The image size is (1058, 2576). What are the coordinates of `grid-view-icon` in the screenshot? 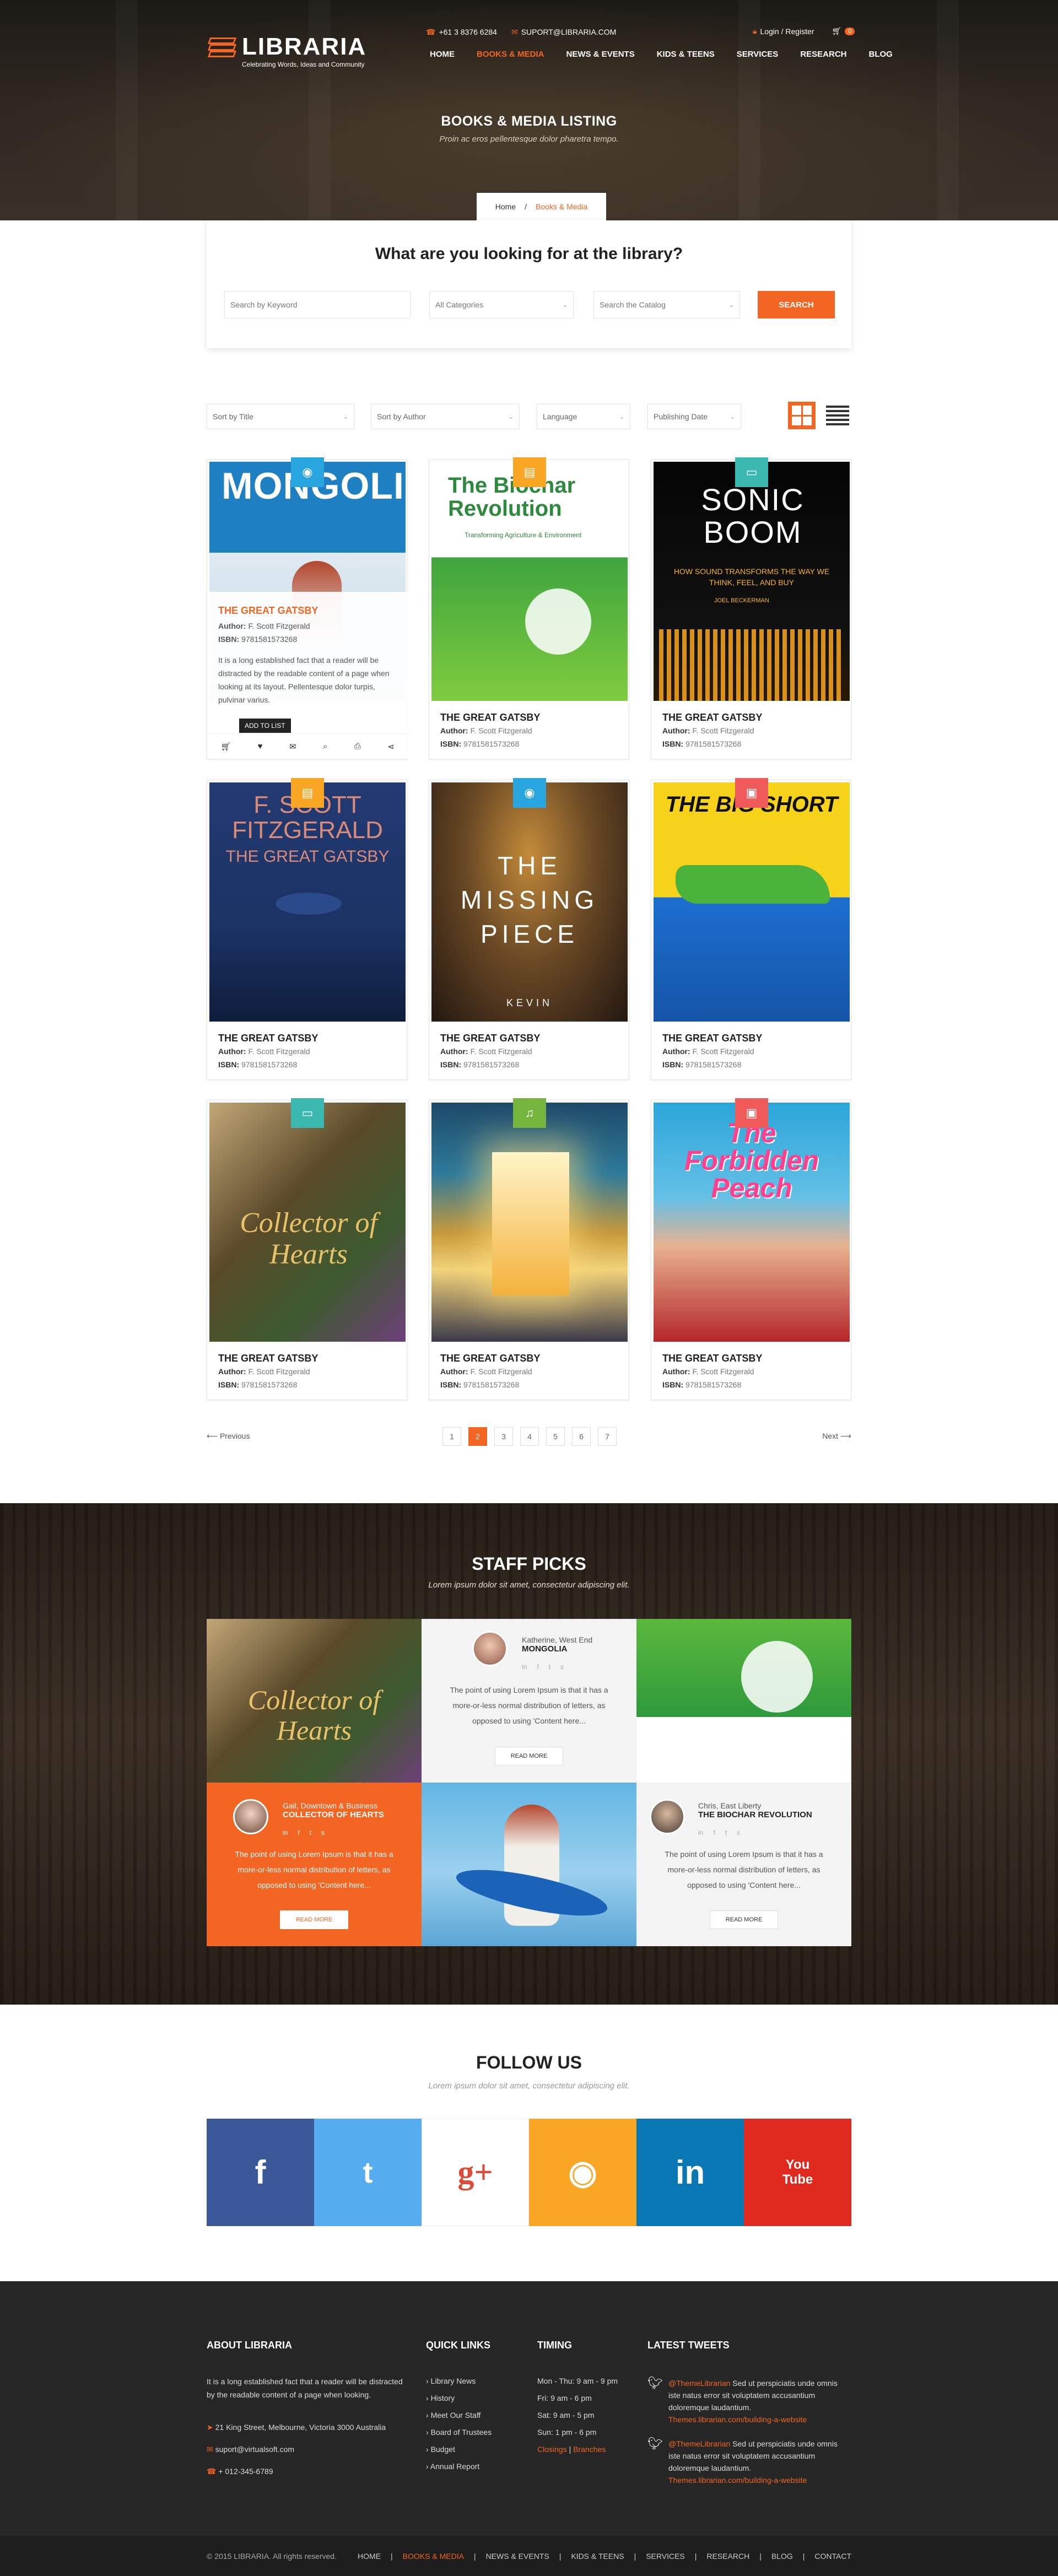 It's located at (802, 415).